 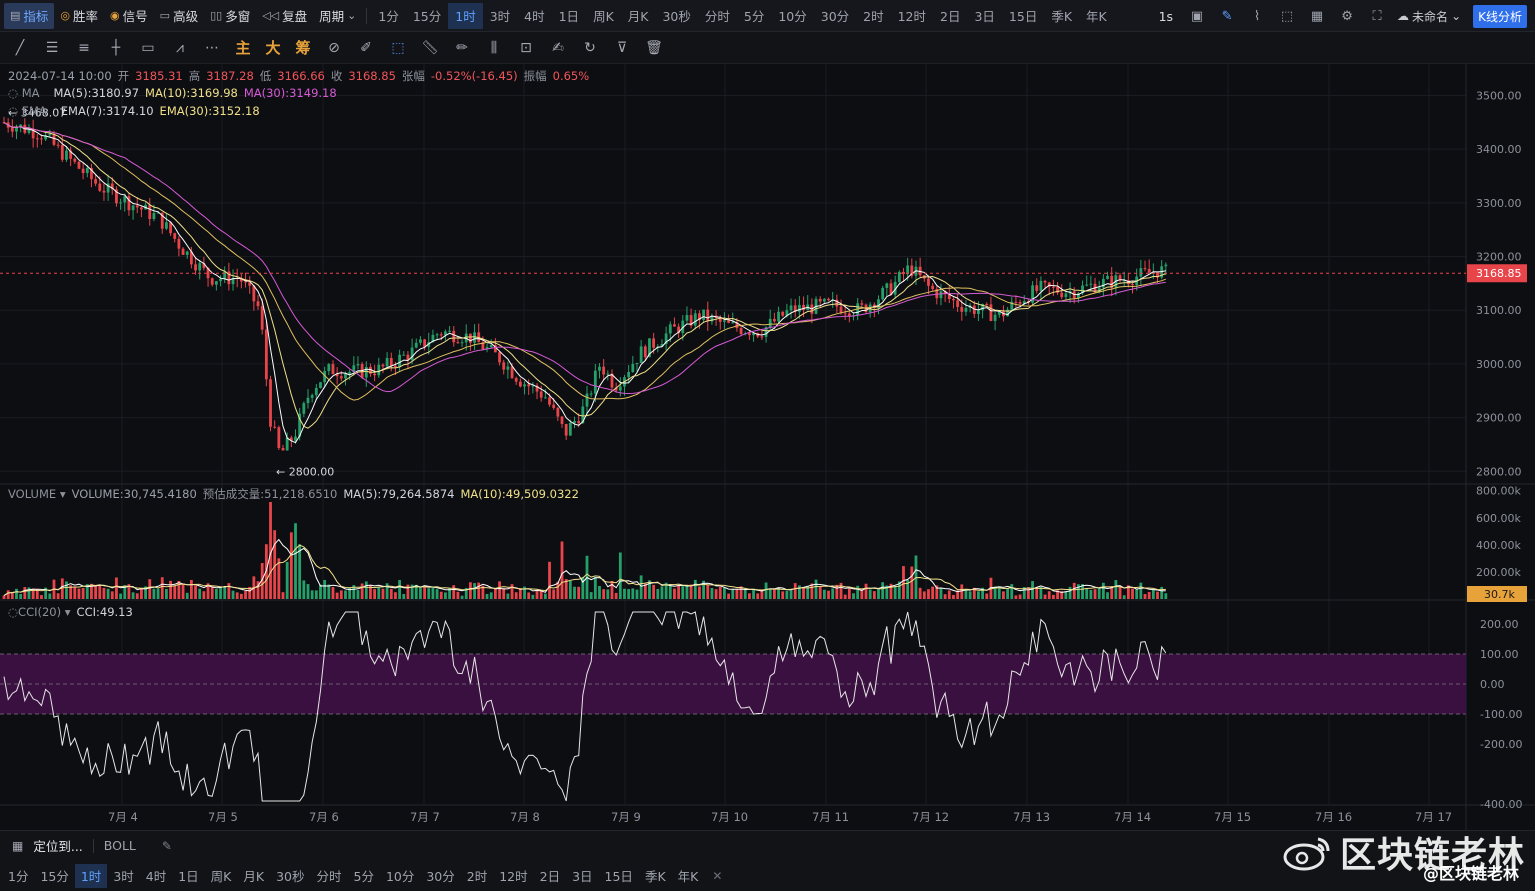 What do you see at coordinates (230, 16) in the screenshot?
I see `multiwindow-button: ▯▯ 多窗` at bounding box center [230, 16].